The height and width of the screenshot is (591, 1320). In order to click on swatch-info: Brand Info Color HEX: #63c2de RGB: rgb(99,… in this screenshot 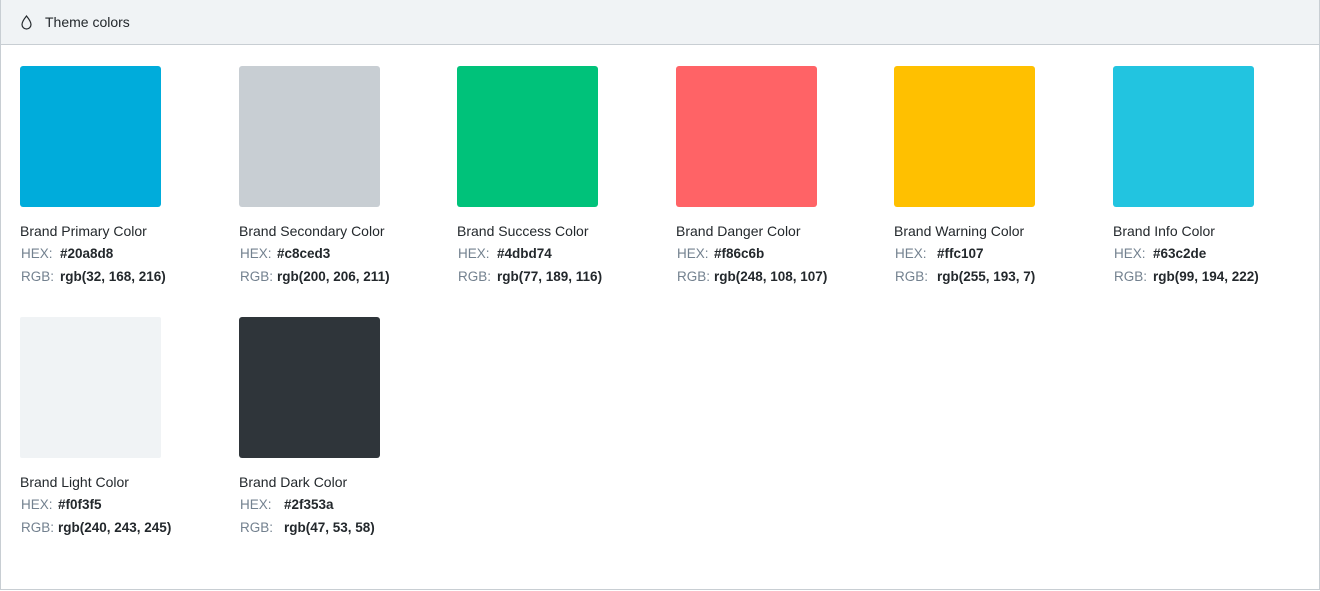, I will do `click(1216, 175)`.